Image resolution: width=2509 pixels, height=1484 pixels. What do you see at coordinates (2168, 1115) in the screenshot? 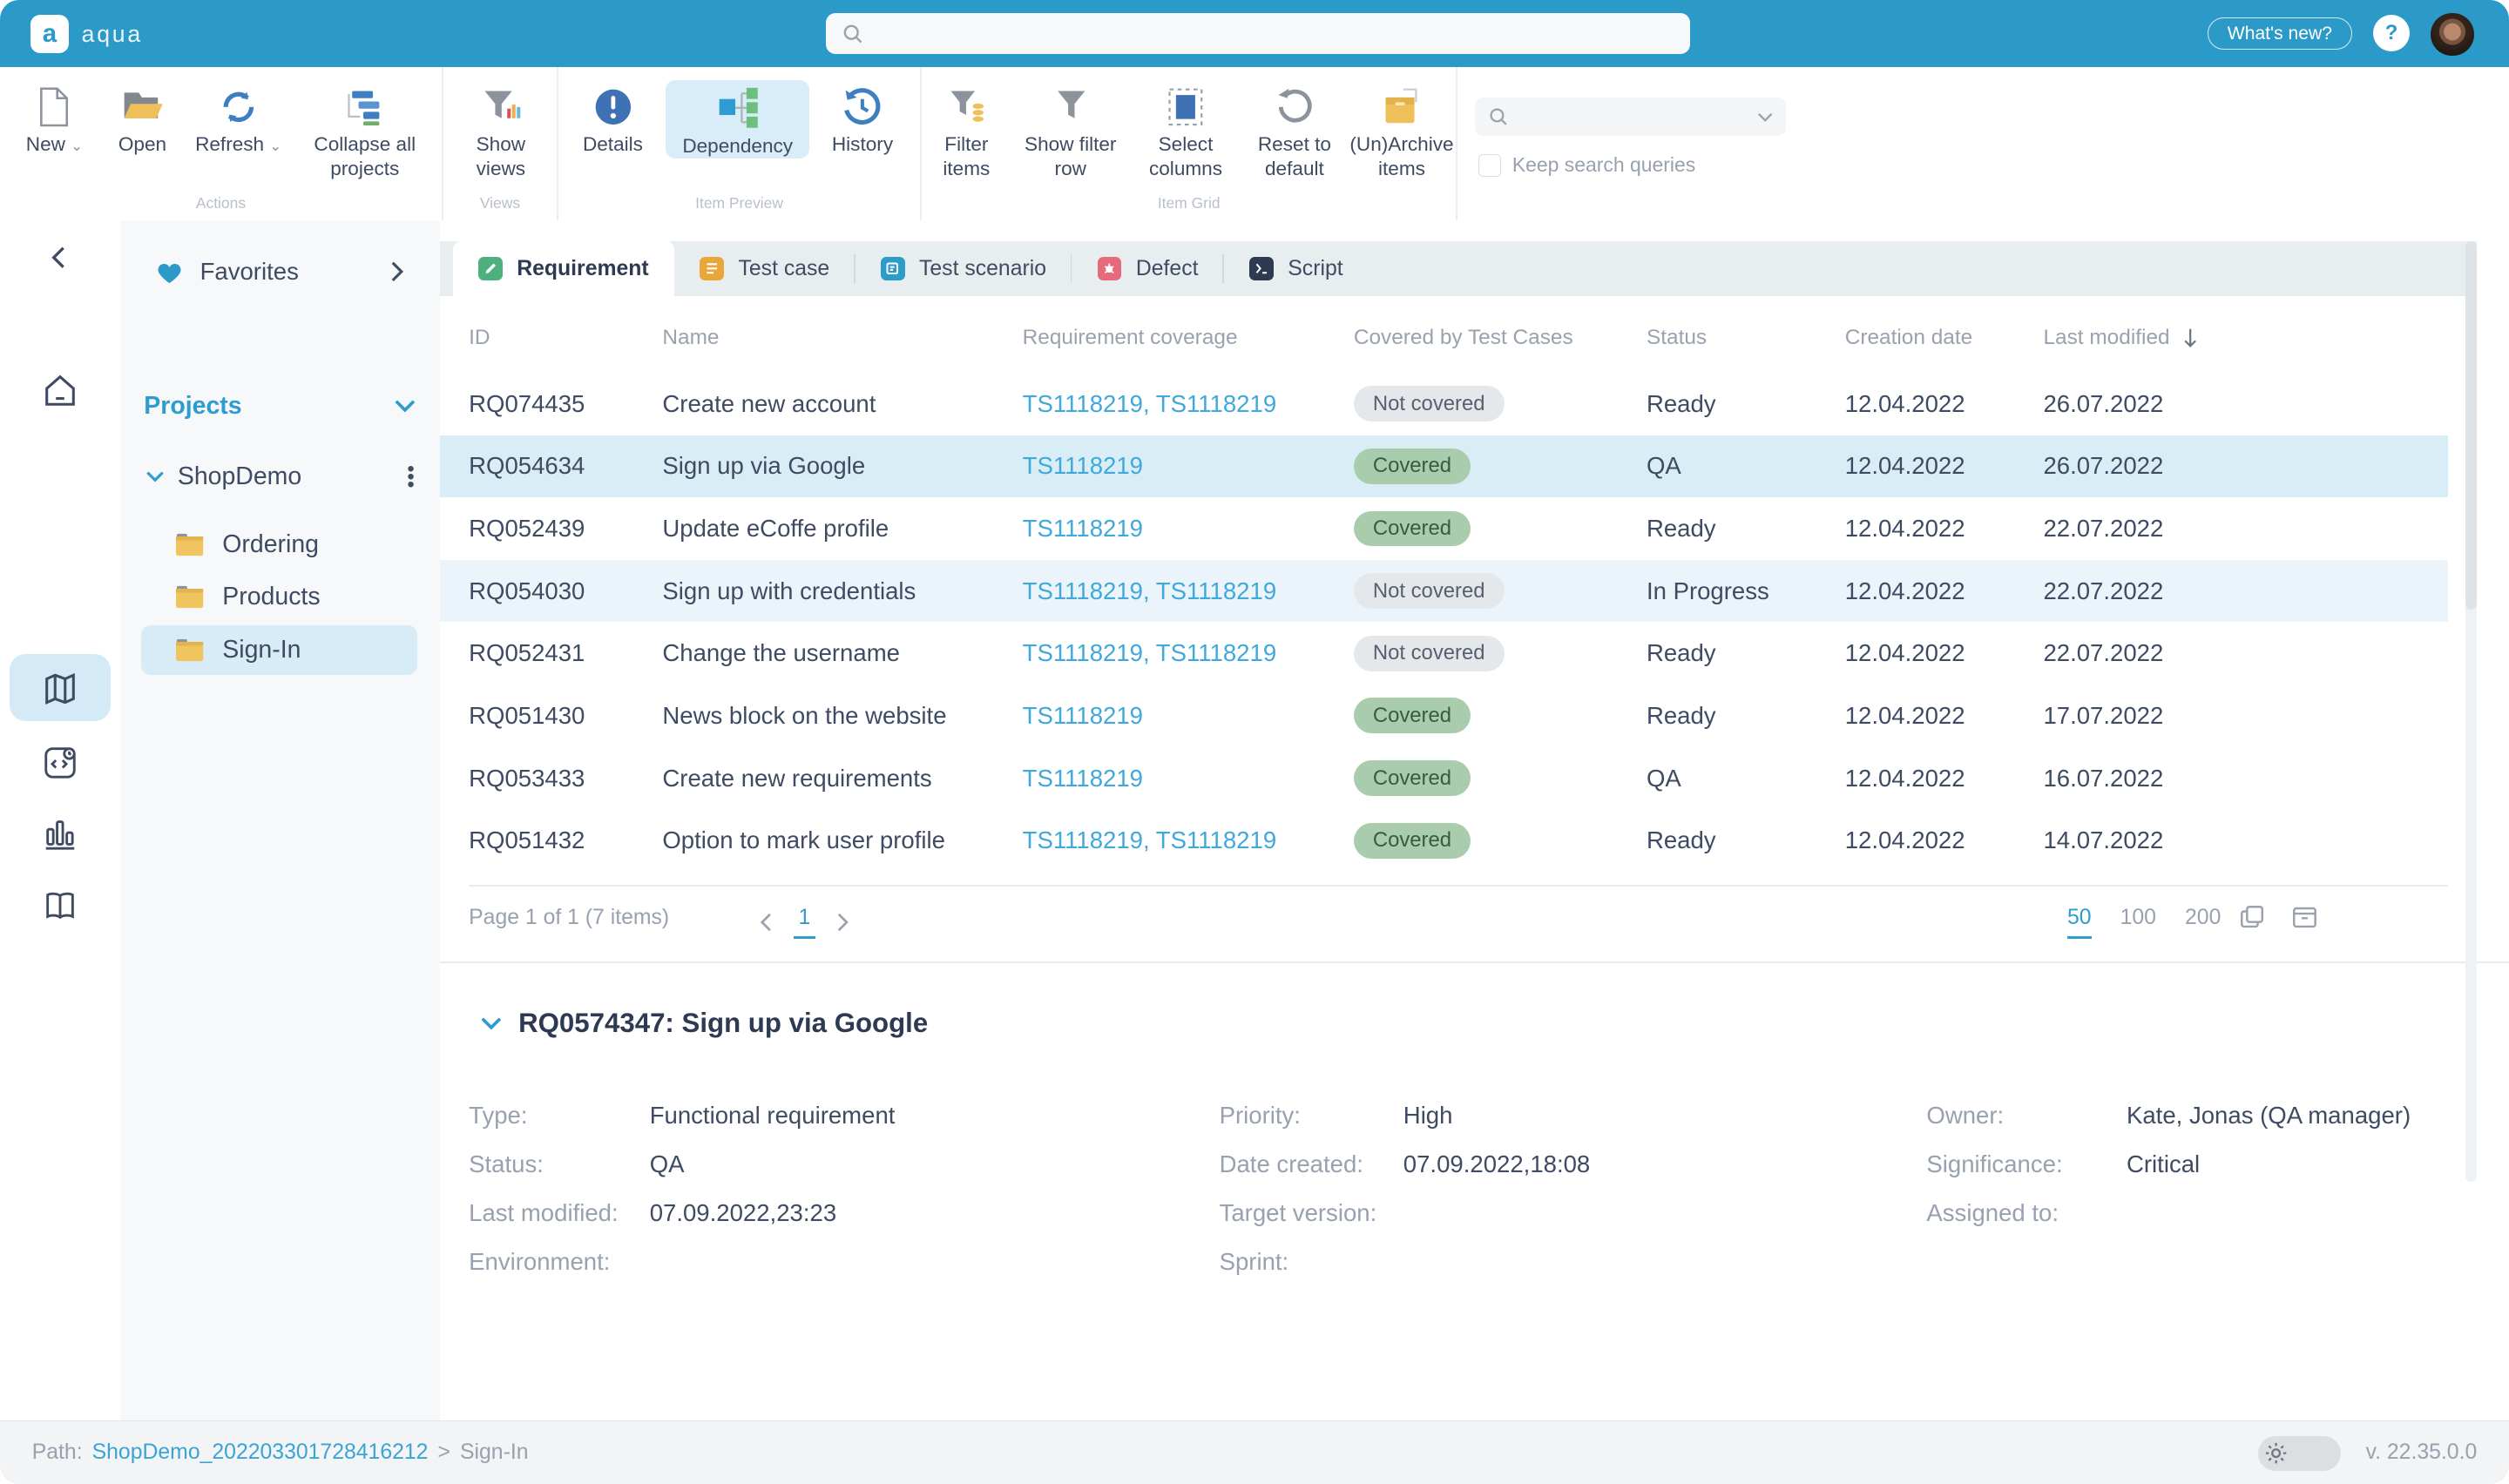
I see `detail-field: Owner: Kate, Jonas (QA manager)` at bounding box center [2168, 1115].